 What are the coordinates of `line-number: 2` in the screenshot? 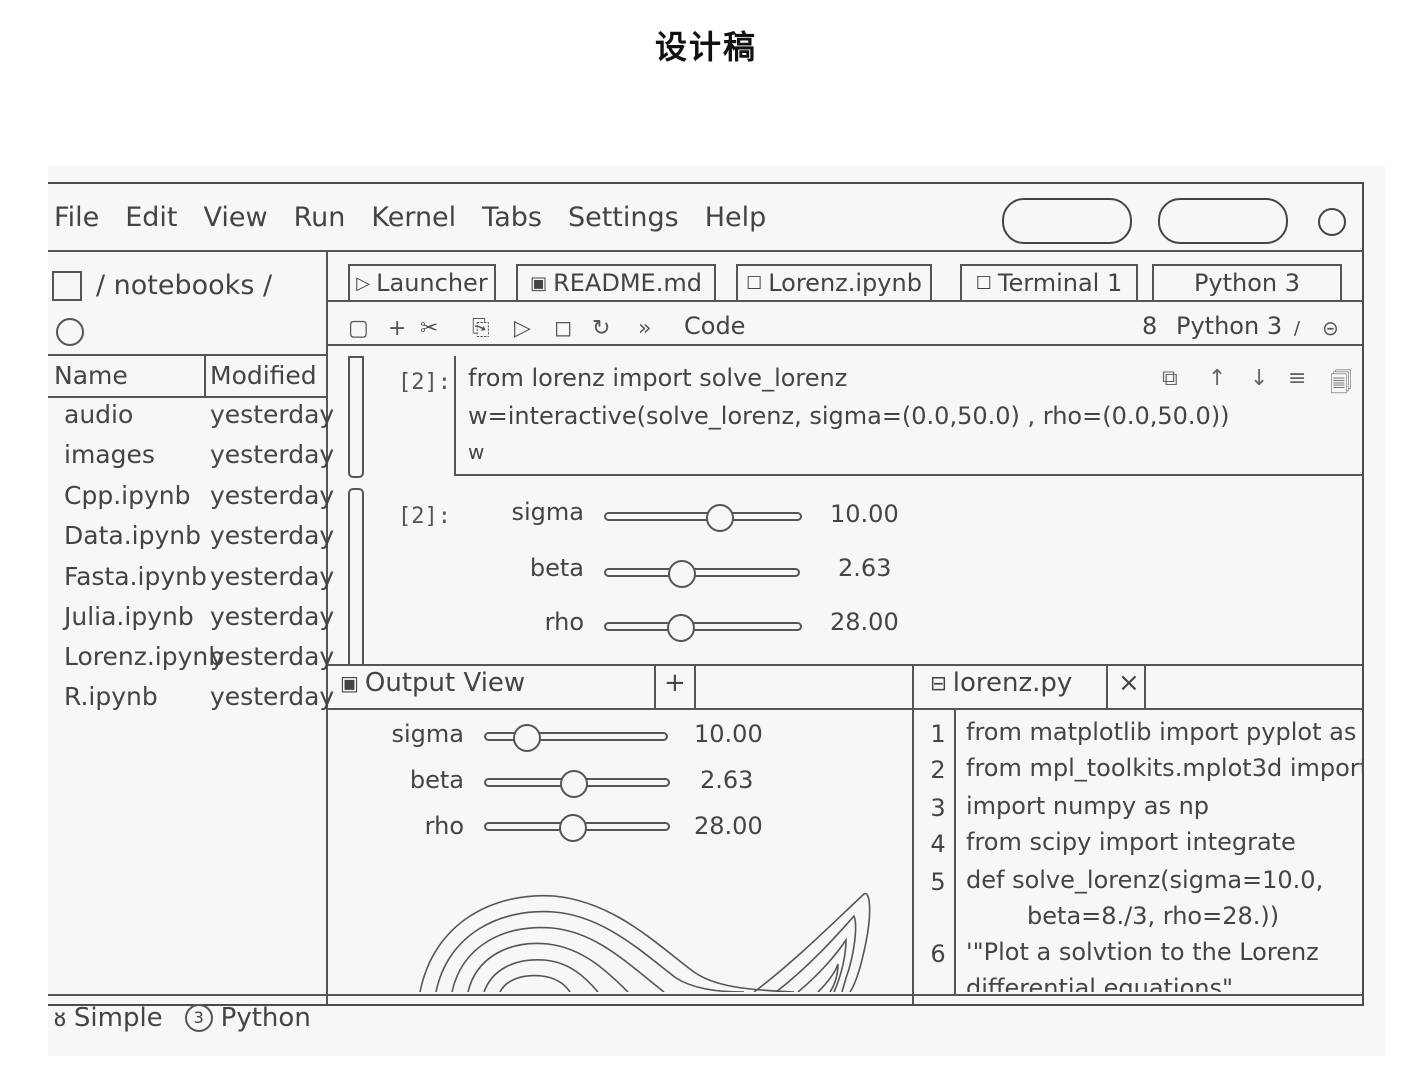 It's located at (938, 770).